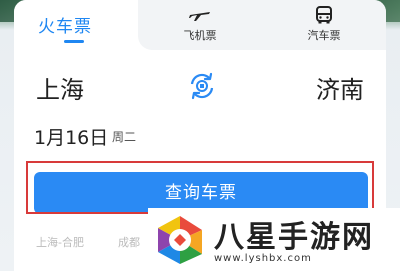  I want to click on airplane-icon, so click(200, 16).